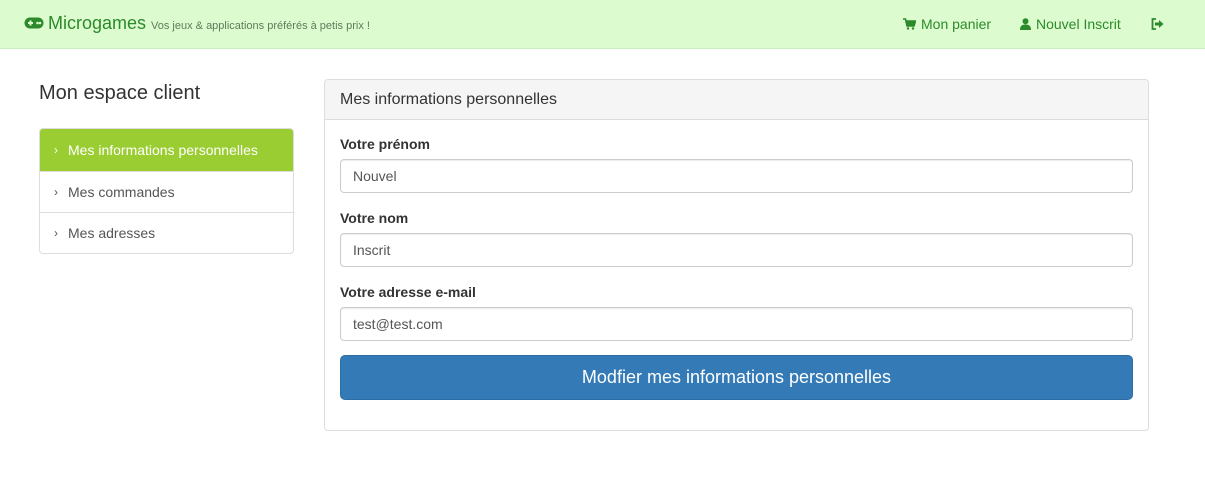 The height and width of the screenshot is (488, 1205). Describe the element at coordinates (736, 100) in the screenshot. I see `panel-title: Mes informations personnelles` at that location.